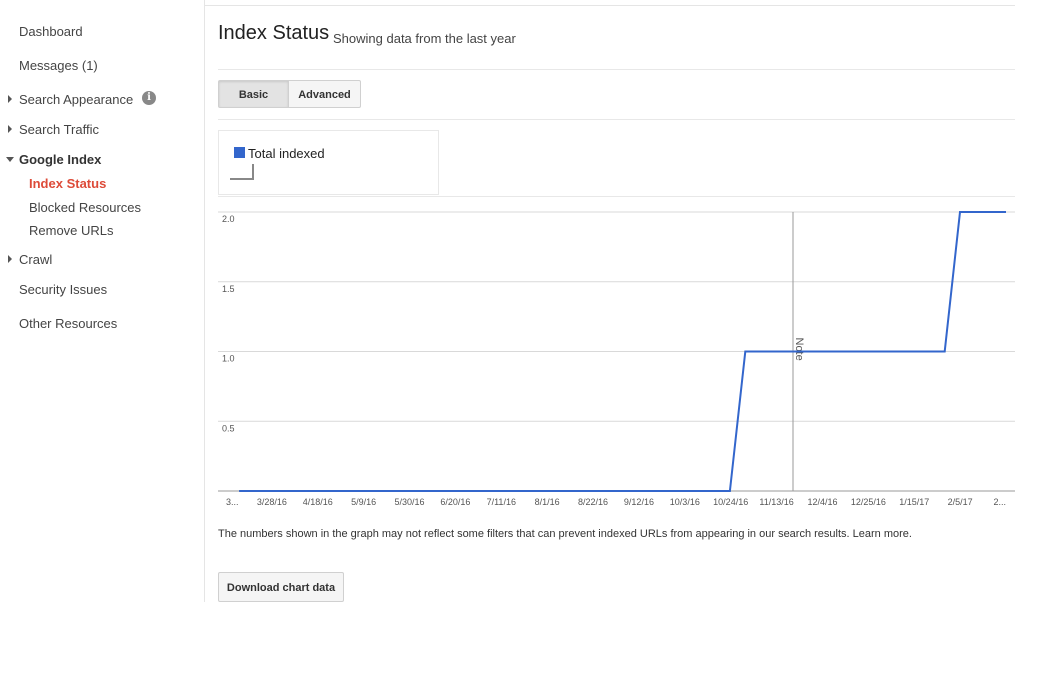  Describe the element at coordinates (799, 349) in the screenshot. I see `annotation-label: Note` at that location.